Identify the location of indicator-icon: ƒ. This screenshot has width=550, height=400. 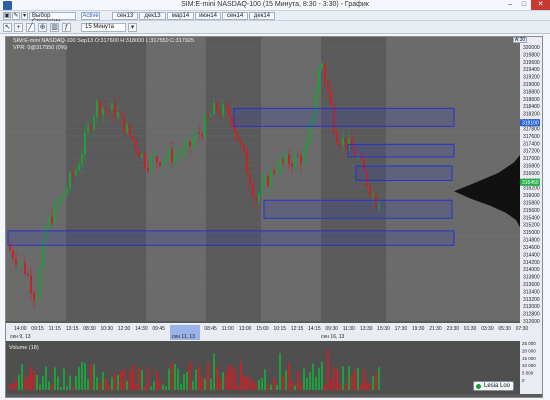
(66, 27).